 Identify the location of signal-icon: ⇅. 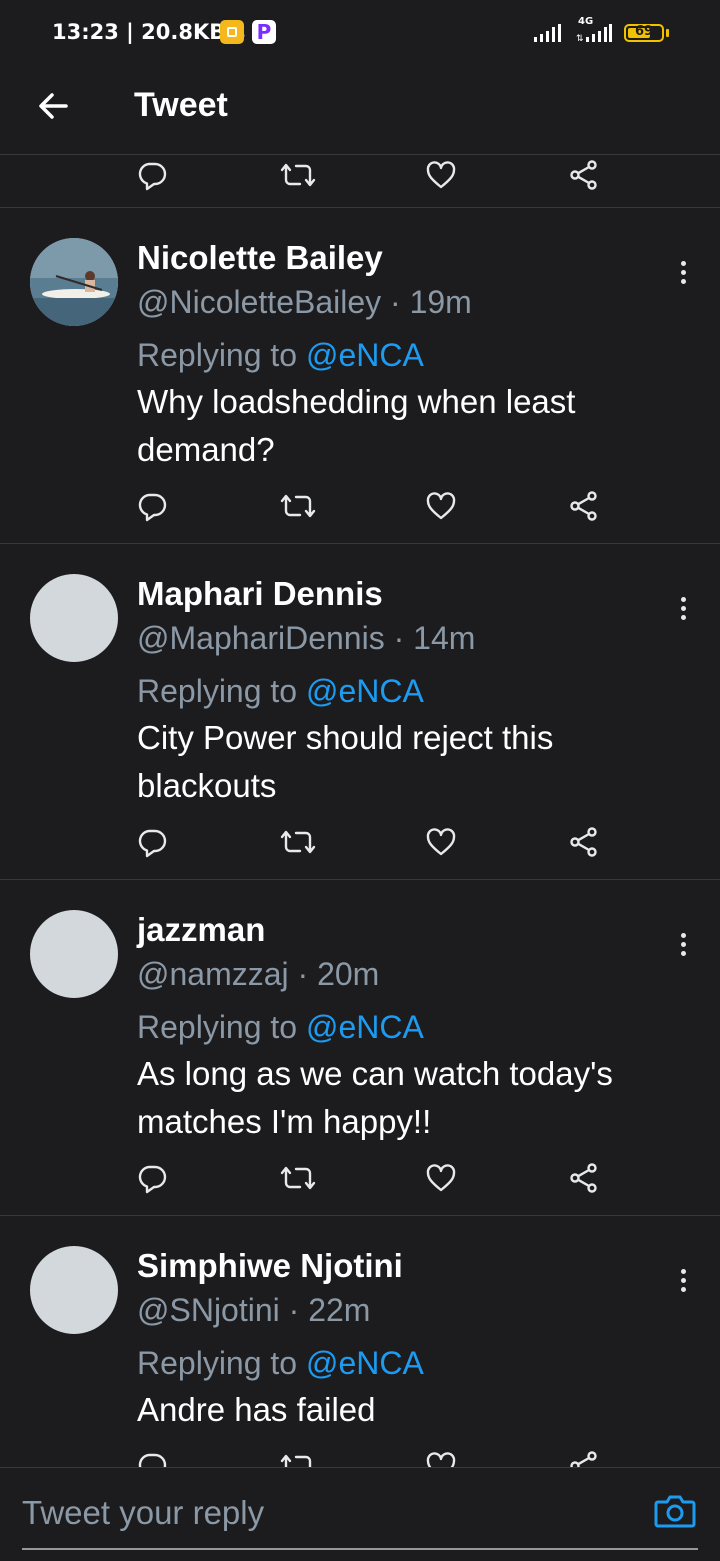
(594, 33).